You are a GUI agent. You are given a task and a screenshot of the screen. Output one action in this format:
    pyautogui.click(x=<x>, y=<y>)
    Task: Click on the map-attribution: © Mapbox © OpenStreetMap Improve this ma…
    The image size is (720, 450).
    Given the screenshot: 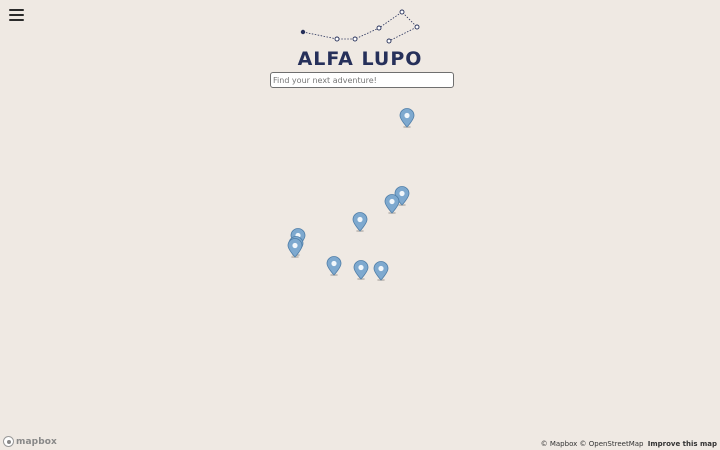 What is the action you would take?
    pyautogui.click(x=629, y=444)
    